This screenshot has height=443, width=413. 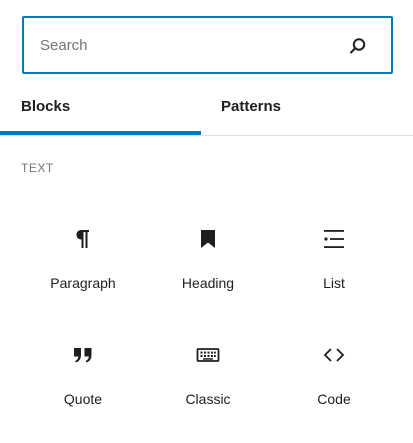 What do you see at coordinates (334, 399) in the screenshot?
I see `block-label: Code` at bounding box center [334, 399].